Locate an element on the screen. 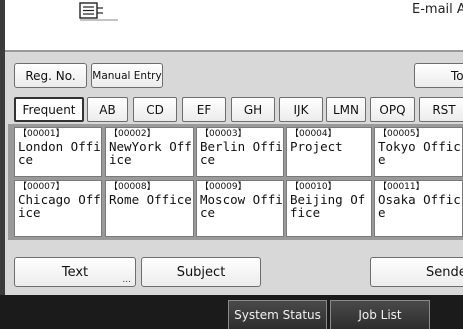  tab-ab: AB is located at coordinates (107, 109).